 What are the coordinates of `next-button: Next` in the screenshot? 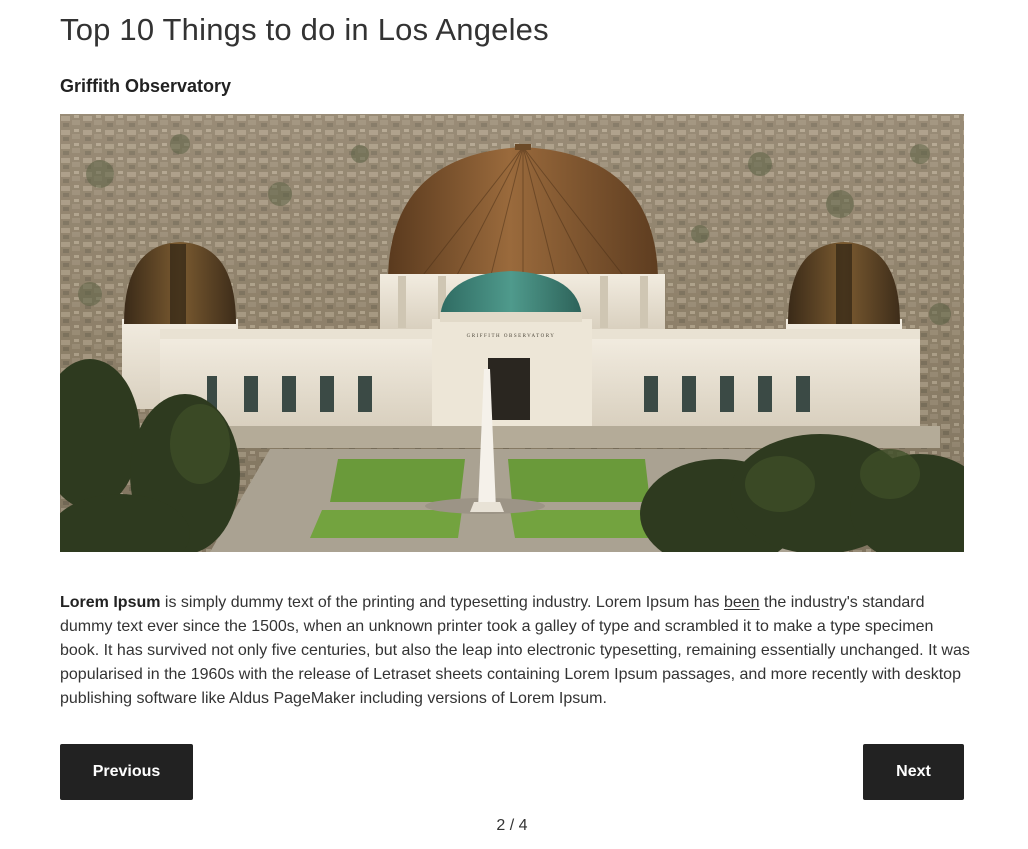 It's located at (913, 772).